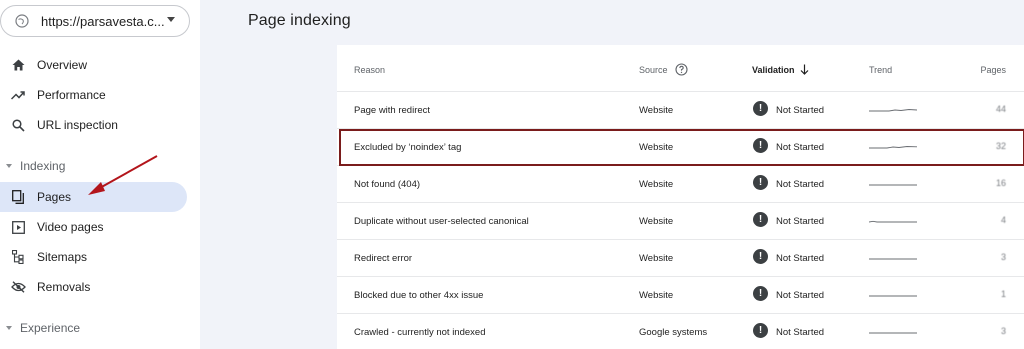  I want to click on section-indexing: Indexing, so click(32, 166).